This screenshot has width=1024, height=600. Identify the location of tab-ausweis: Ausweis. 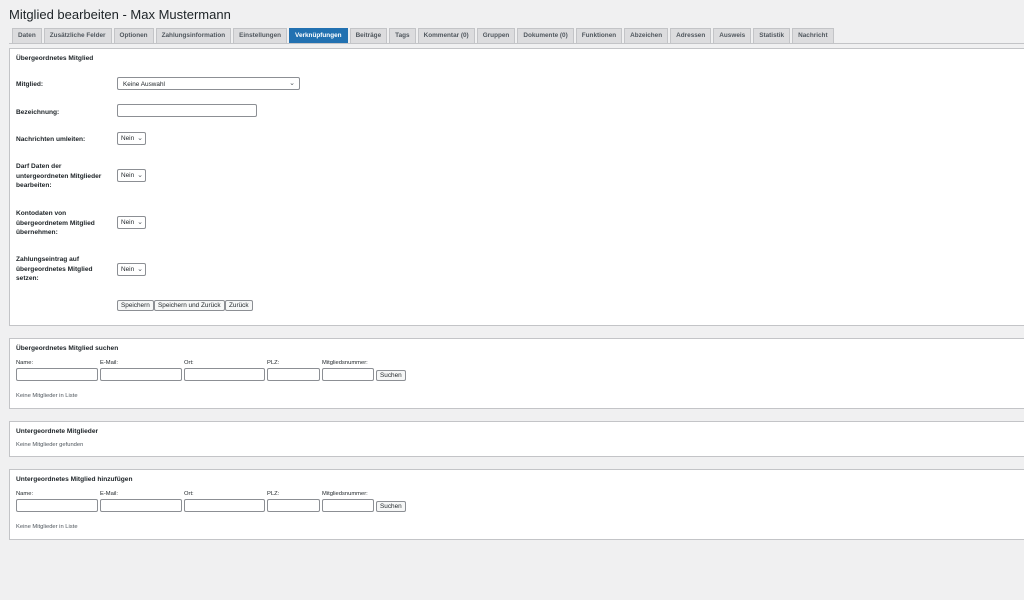
(732, 35).